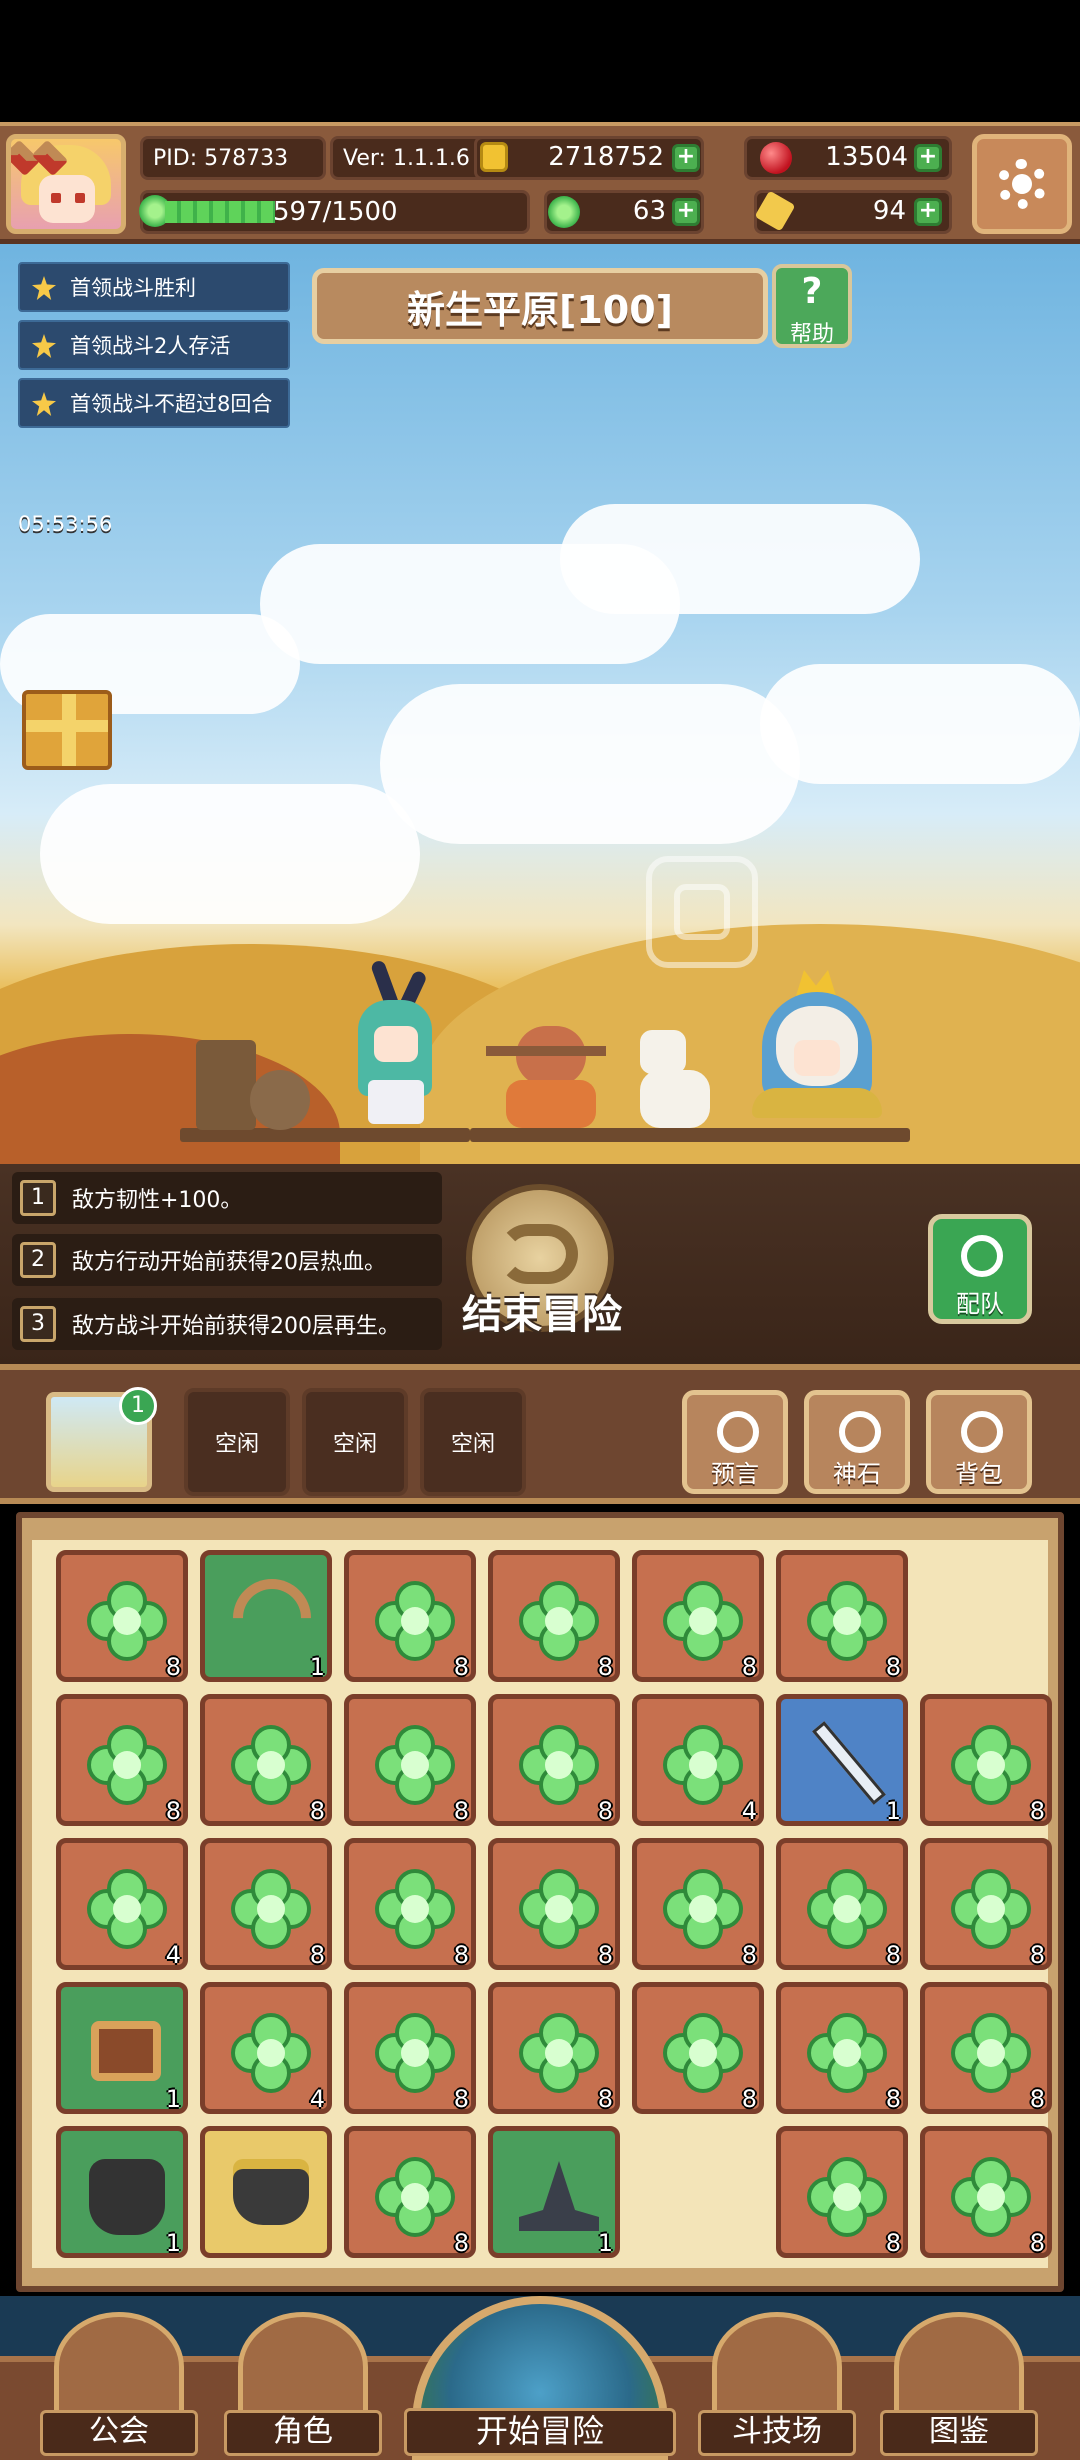  I want to click on help-button: ? 帮助, so click(812, 306).